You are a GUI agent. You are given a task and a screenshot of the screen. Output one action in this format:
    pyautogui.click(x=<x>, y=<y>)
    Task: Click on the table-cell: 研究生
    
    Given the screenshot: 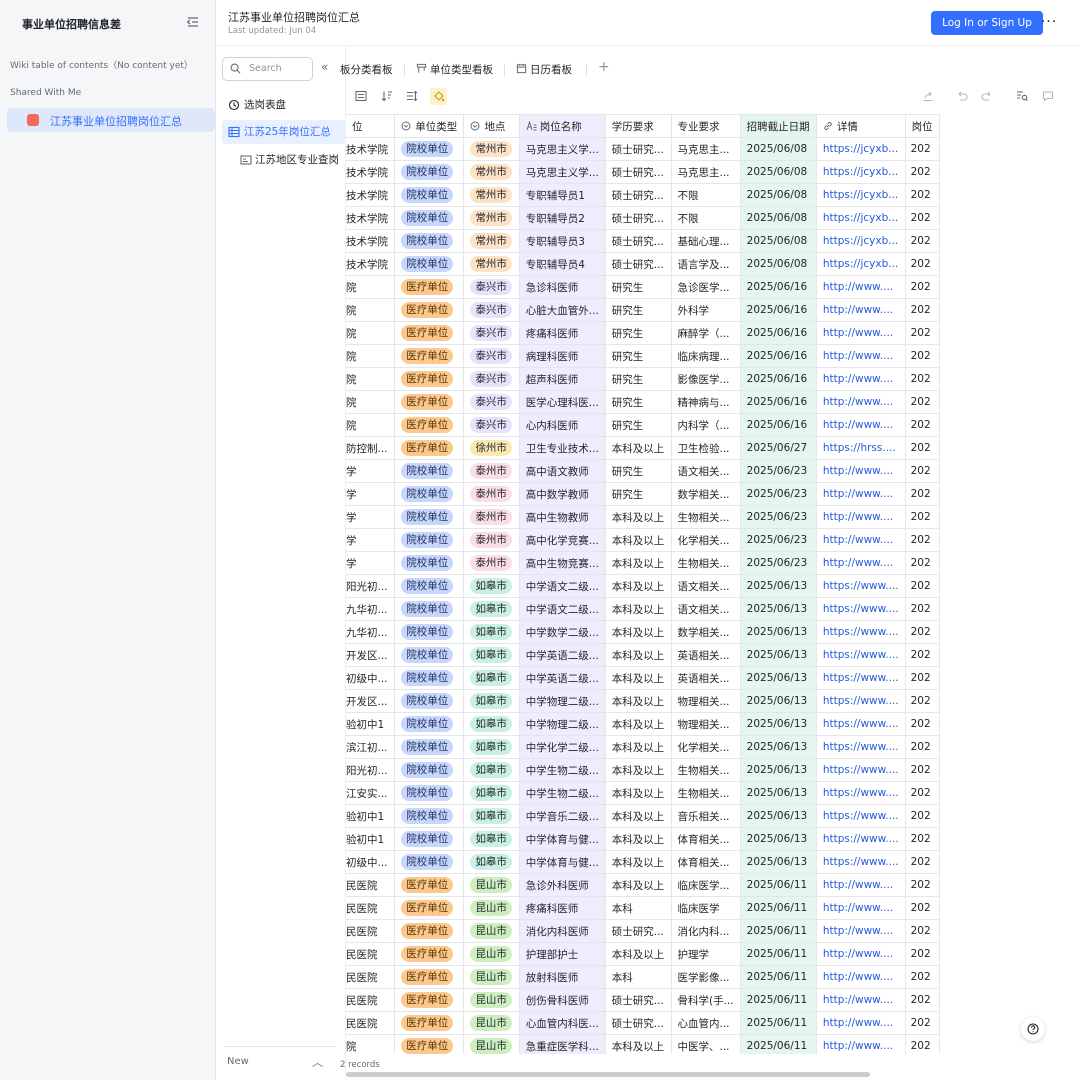 What is the action you would take?
    pyautogui.click(x=638, y=333)
    